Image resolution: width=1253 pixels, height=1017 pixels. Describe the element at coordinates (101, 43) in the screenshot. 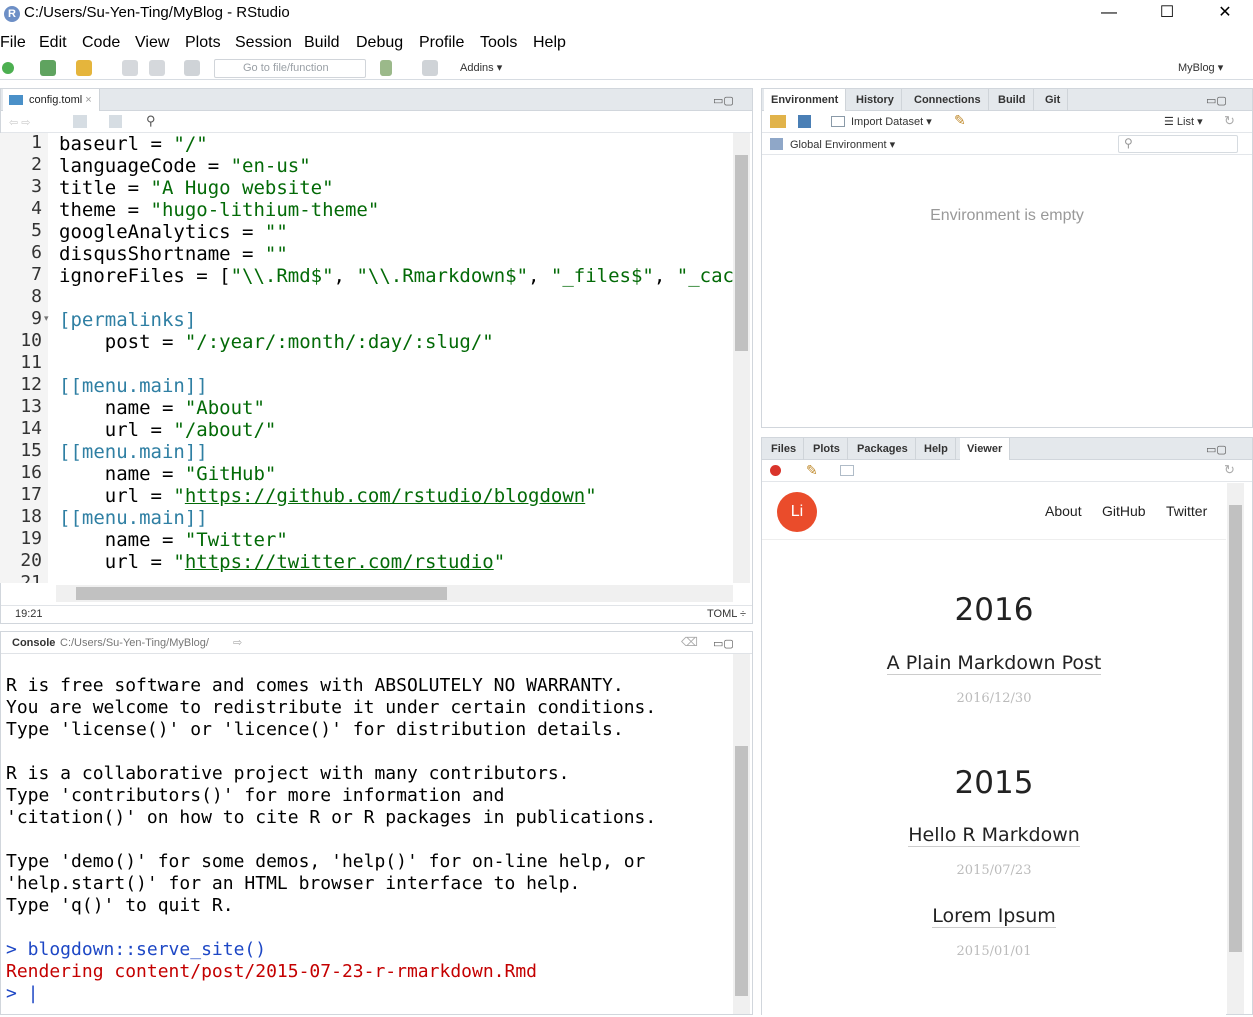

I see `menu-code: Code` at that location.